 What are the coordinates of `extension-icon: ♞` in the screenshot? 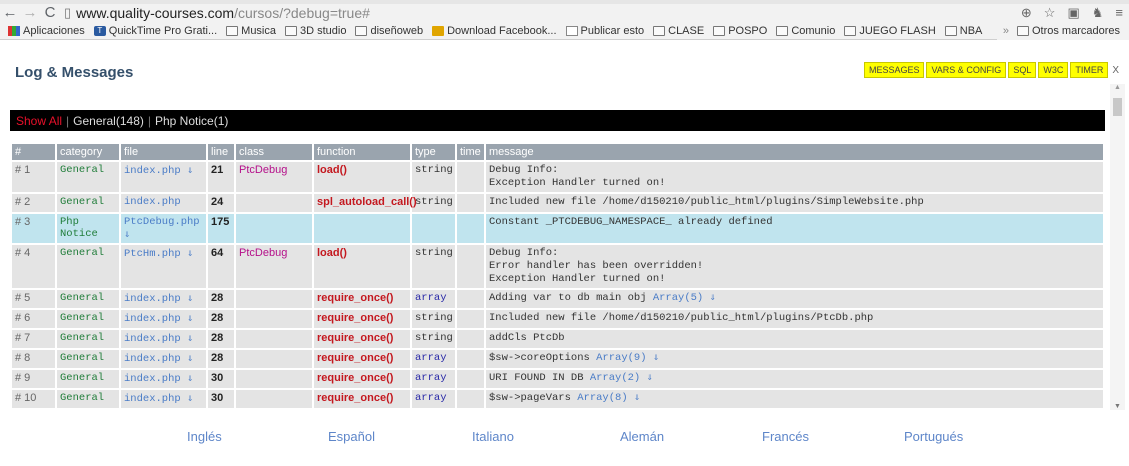 It's located at (1098, 13).